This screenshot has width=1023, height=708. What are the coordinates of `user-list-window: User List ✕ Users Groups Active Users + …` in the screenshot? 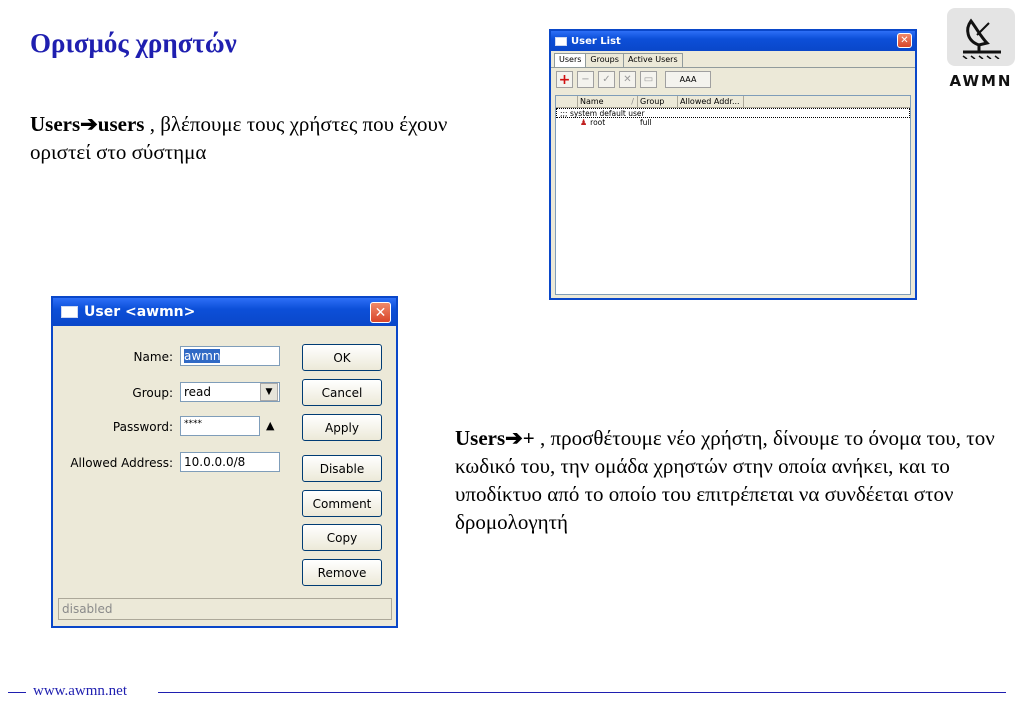 It's located at (733, 164).